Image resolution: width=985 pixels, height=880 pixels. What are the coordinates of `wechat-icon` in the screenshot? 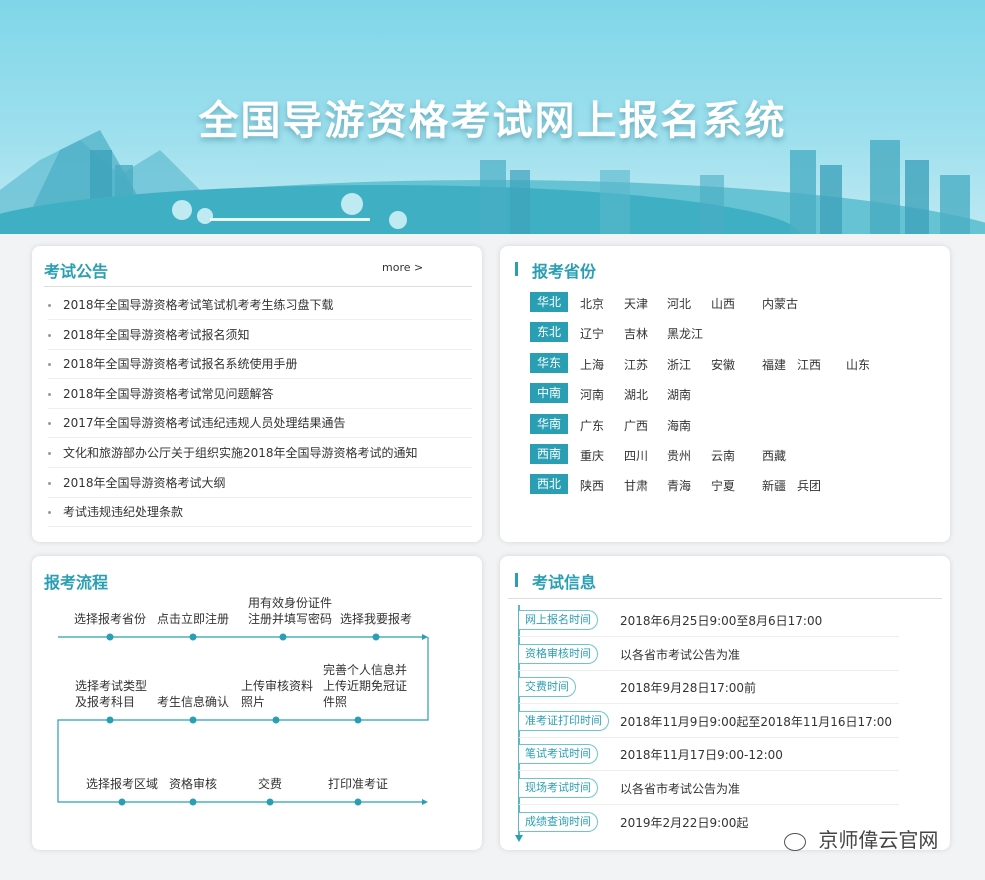 It's located at (795, 841).